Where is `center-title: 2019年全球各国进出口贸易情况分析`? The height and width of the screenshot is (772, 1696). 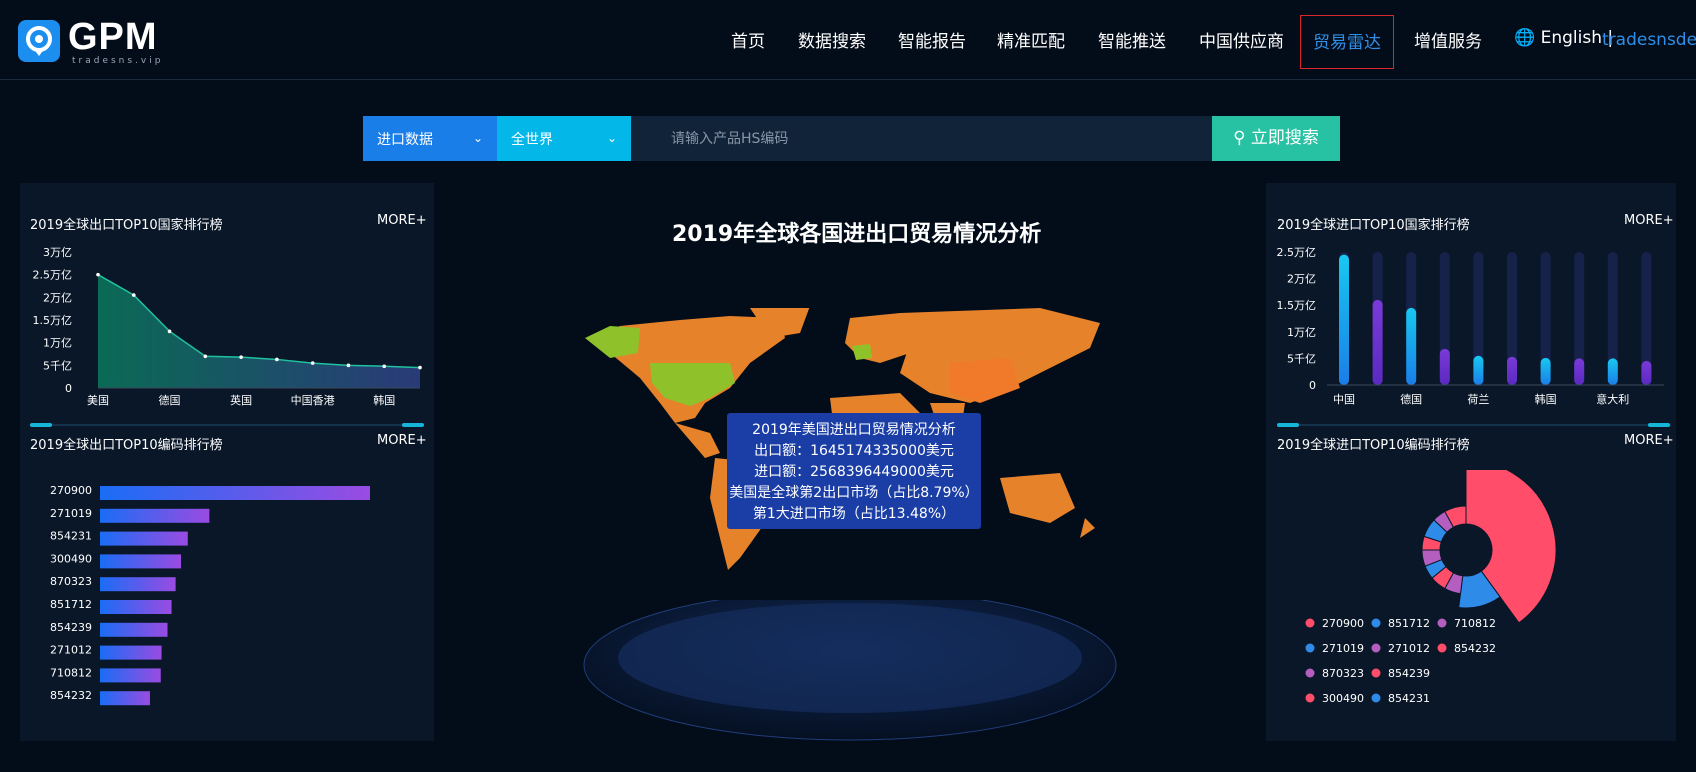
center-title: 2019年全球各国进出口贸易情况分析 is located at coordinates (857, 234).